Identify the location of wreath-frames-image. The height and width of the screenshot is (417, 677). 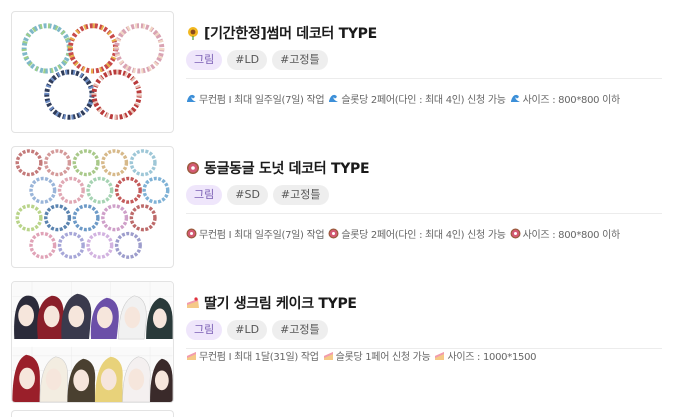
(93, 71).